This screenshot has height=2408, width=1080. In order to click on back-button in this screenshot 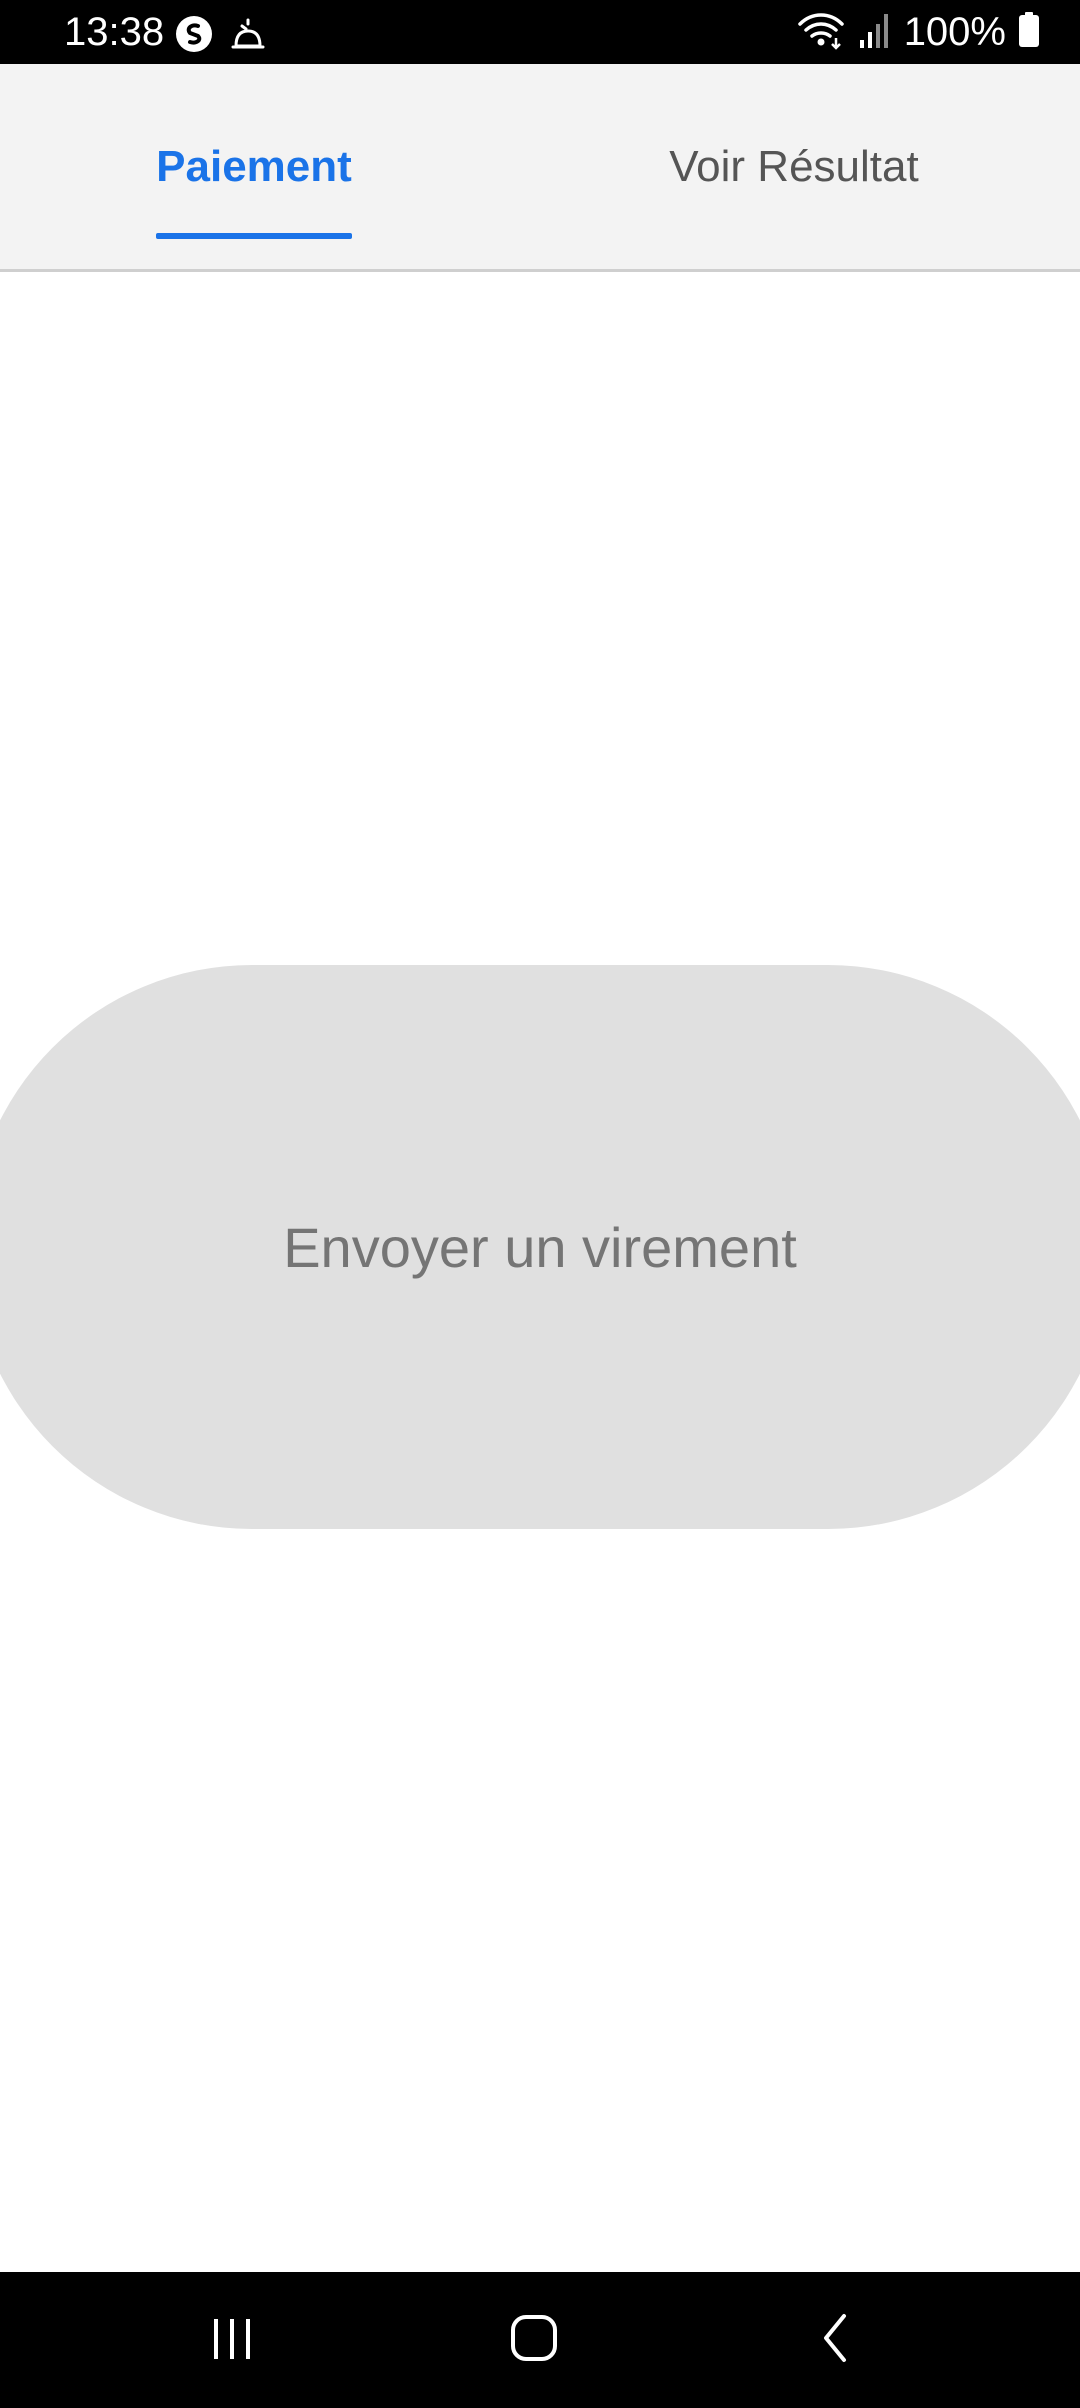, I will do `click(836, 2340)`.